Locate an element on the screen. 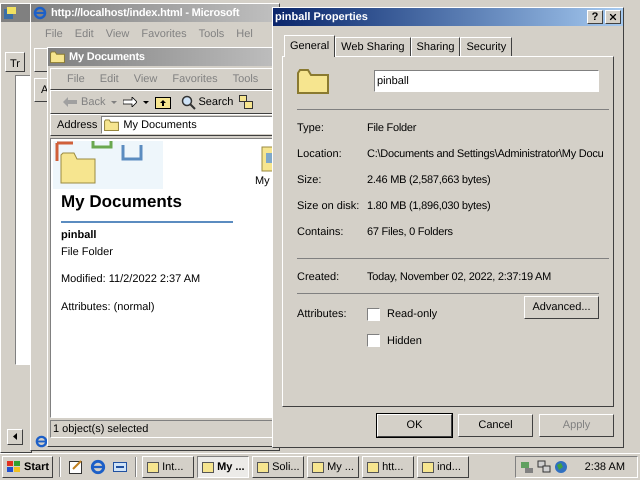 The width and height of the screenshot is (640, 480). property-label: Size on disk: is located at coordinates (328, 206).